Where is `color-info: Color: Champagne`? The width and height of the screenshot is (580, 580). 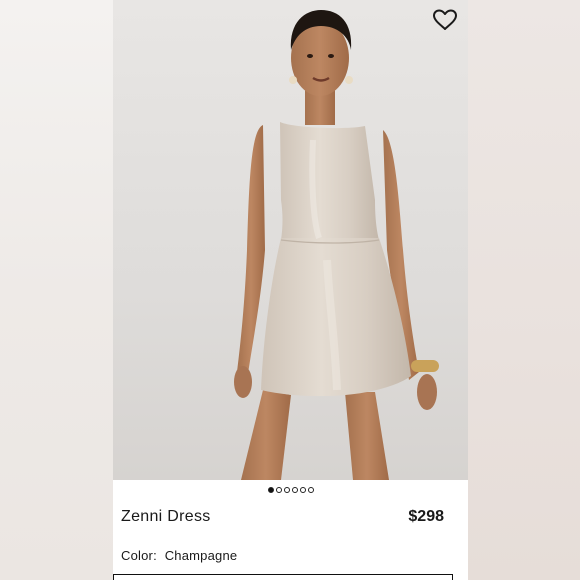 color-info: Color: Champagne is located at coordinates (179, 555).